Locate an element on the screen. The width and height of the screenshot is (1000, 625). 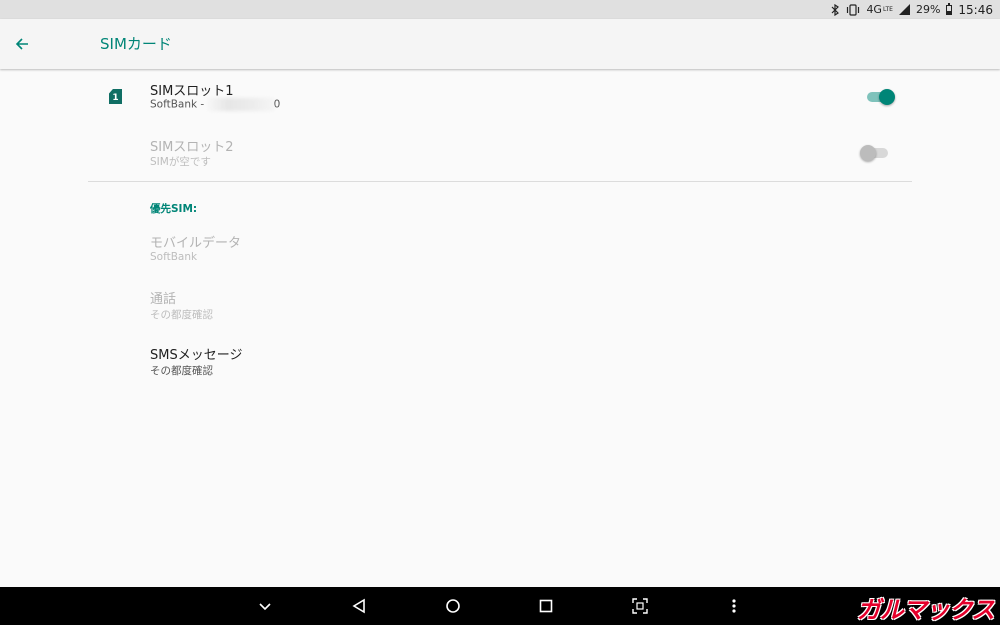
battery-percent: 29% is located at coordinates (928, 9).